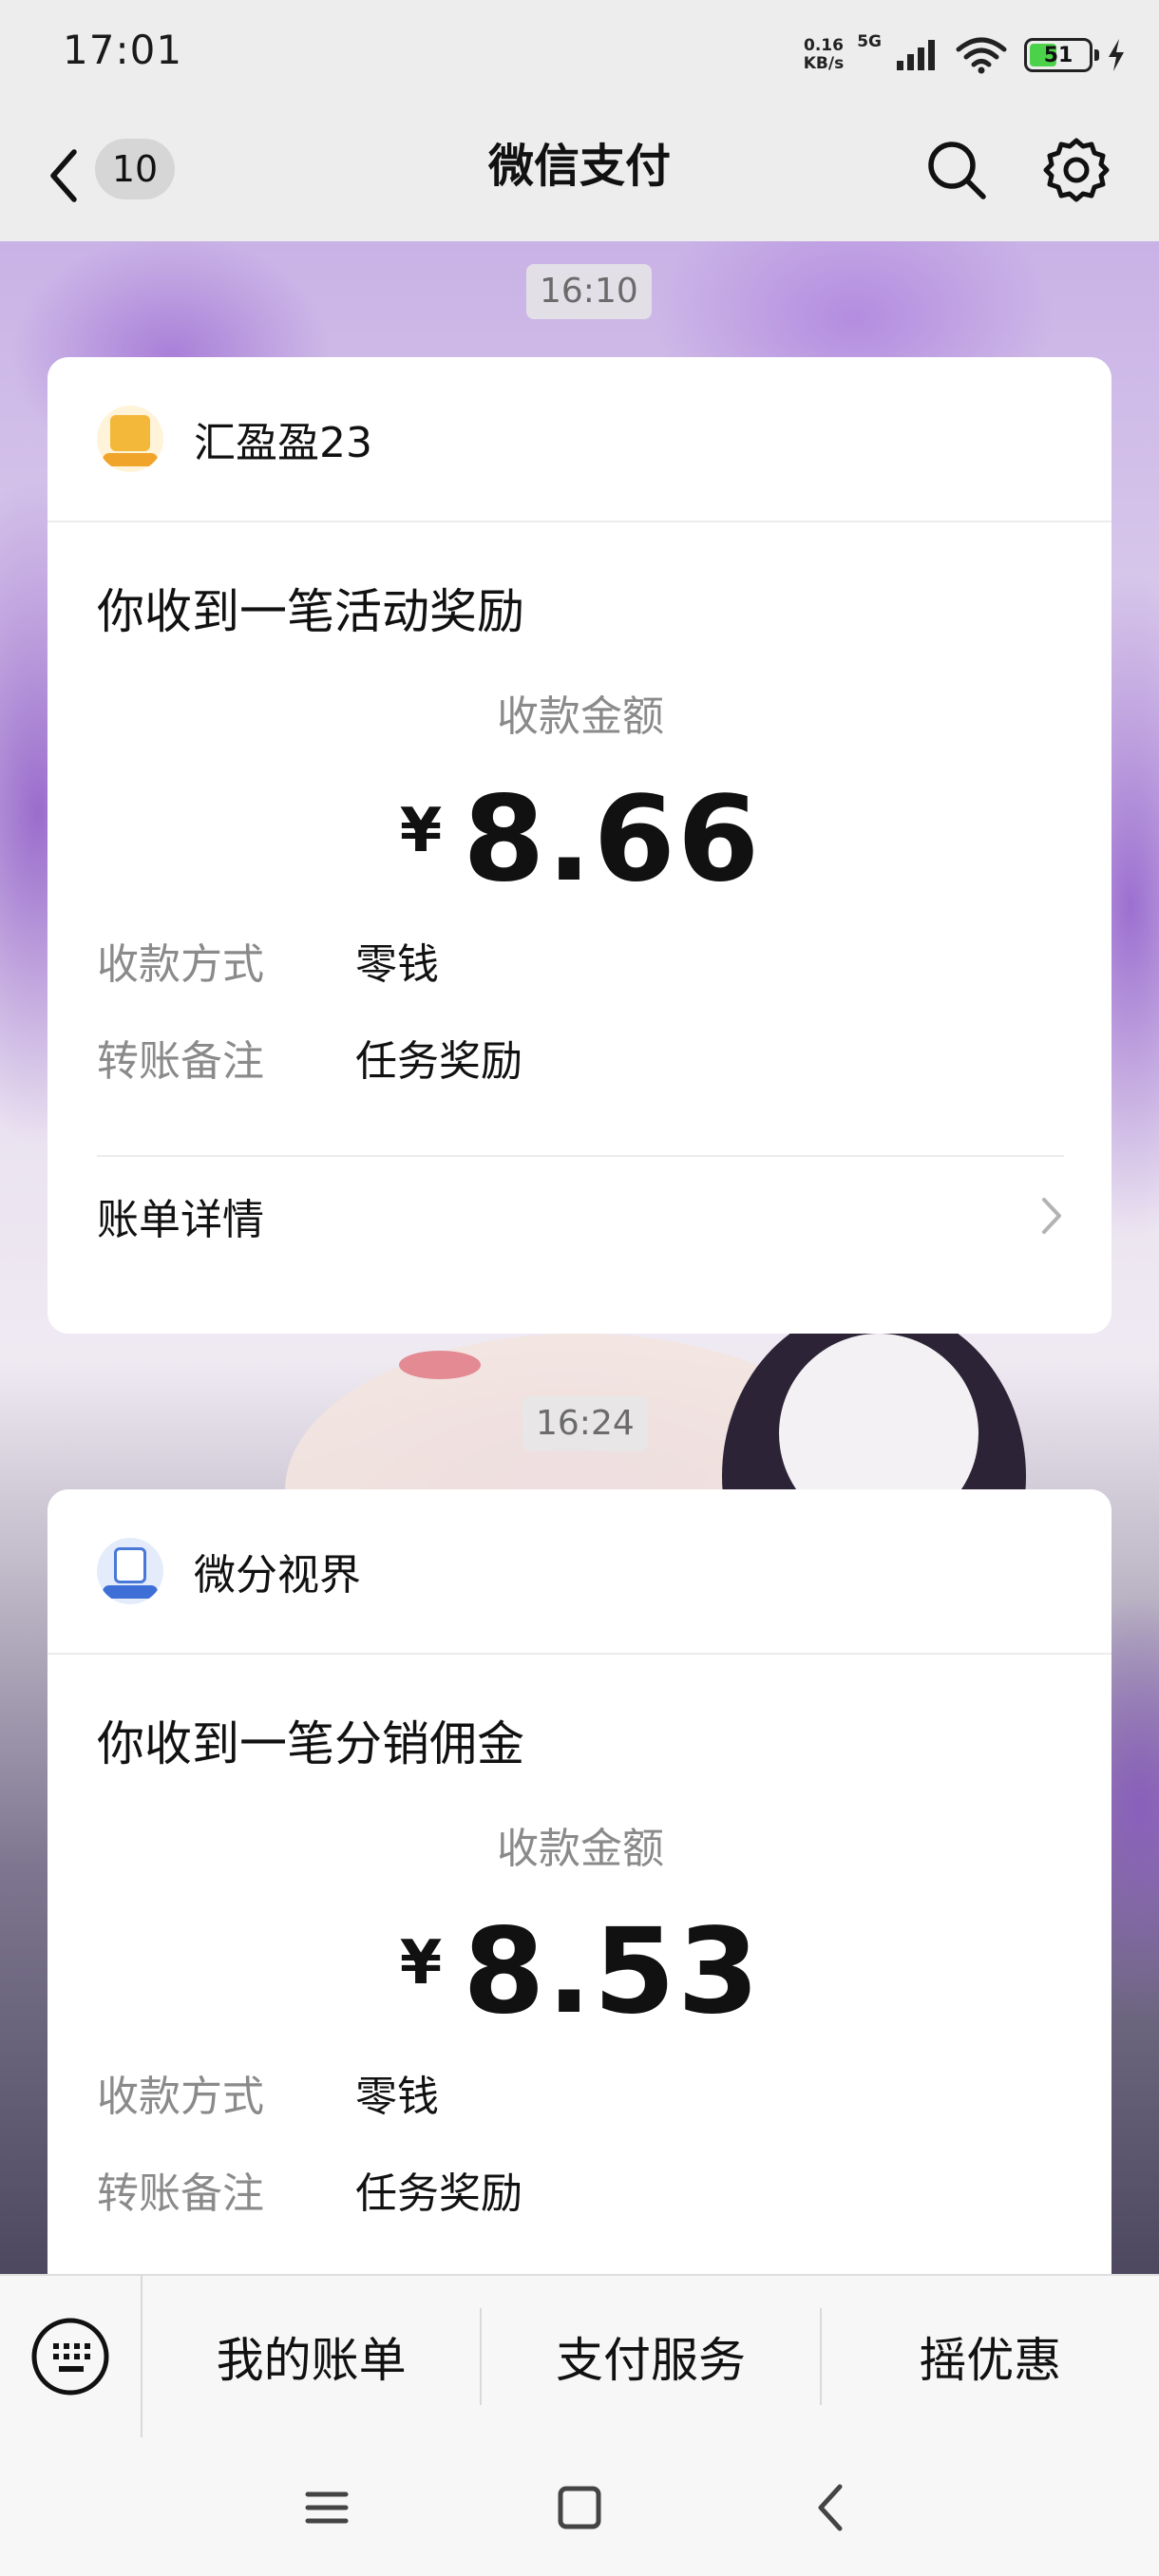  I want to click on status-bar: 17:01 0.16 KB/s 5G 51, so click(579, 55).